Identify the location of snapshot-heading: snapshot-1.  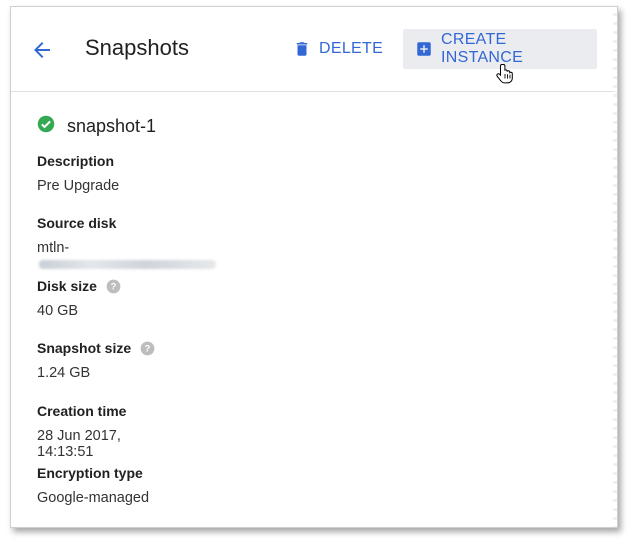
(96, 126).